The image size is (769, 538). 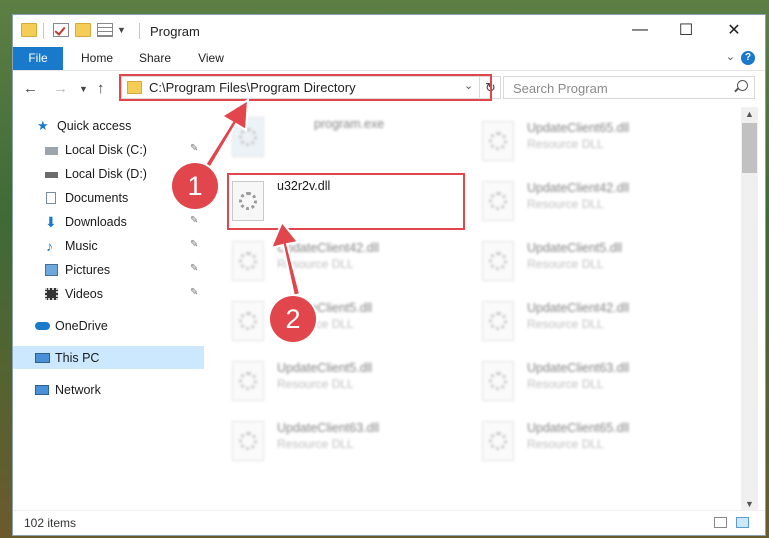 What do you see at coordinates (195, 186) in the screenshot?
I see `callout-step-1: 1` at bounding box center [195, 186].